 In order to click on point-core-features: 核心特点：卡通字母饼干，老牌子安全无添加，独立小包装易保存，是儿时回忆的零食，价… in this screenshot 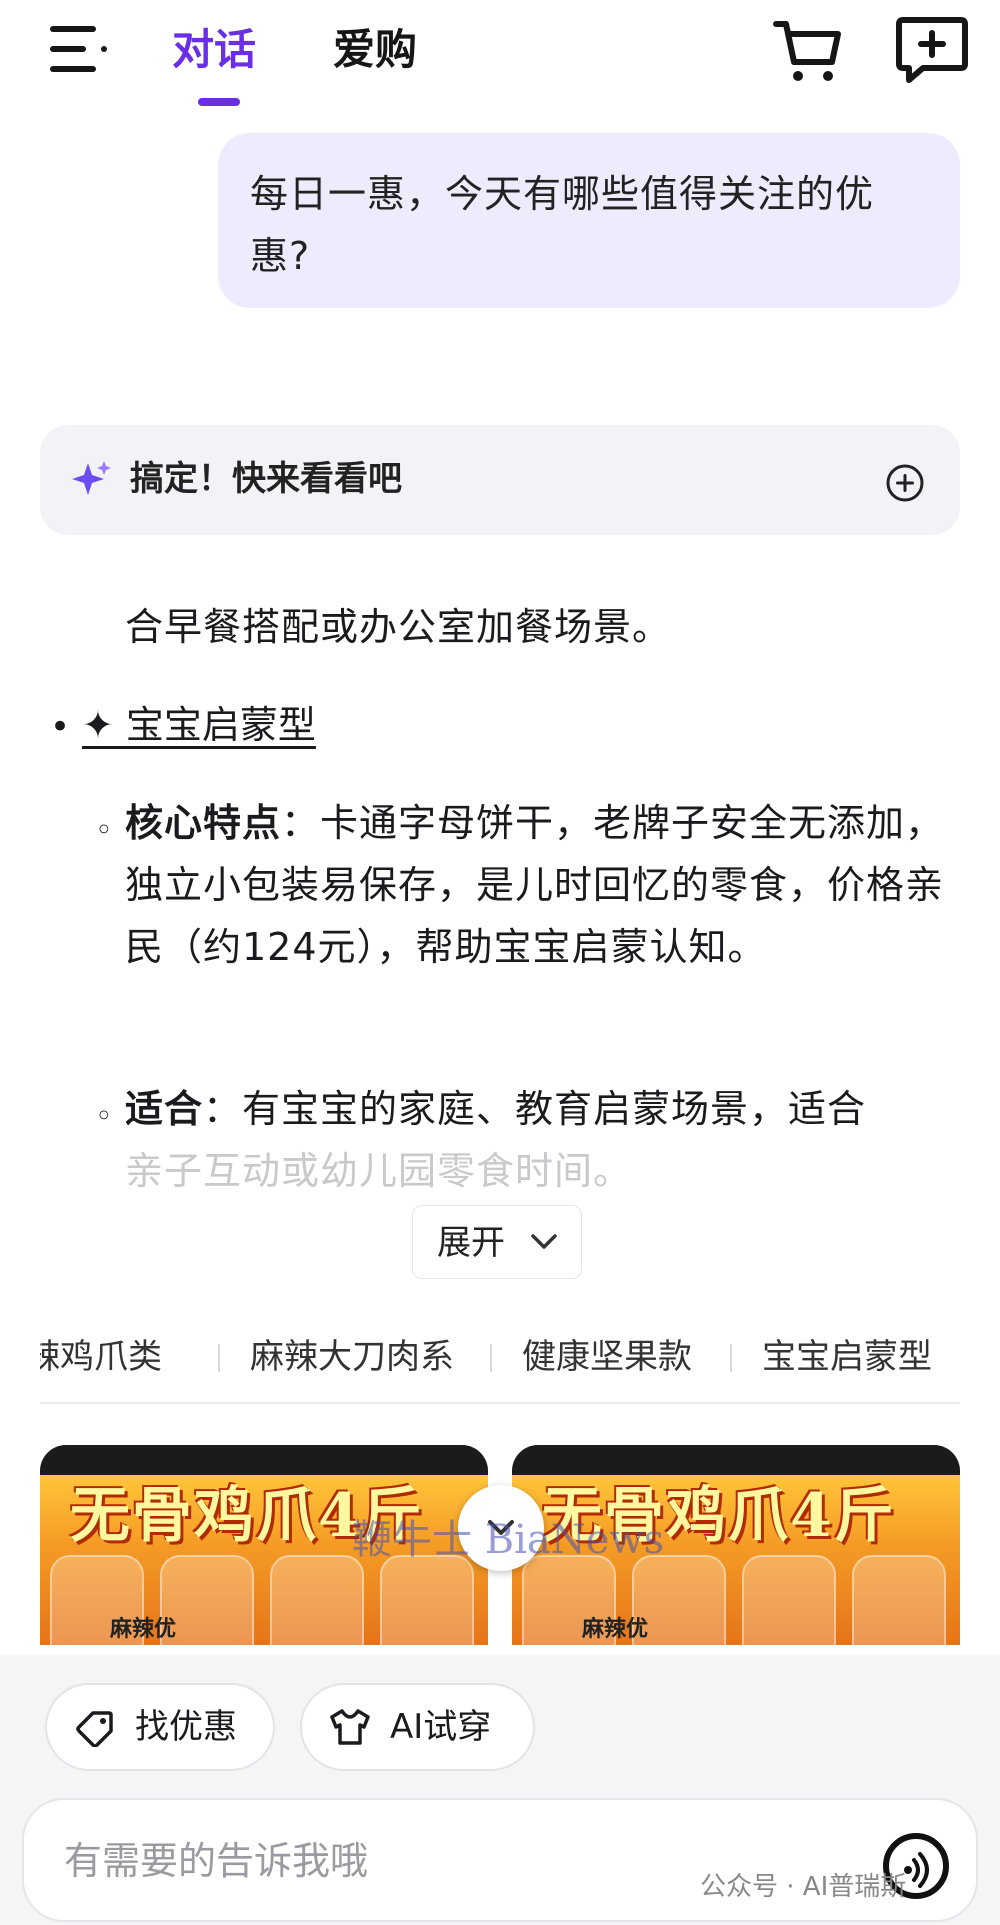, I will do `click(535, 885)`.